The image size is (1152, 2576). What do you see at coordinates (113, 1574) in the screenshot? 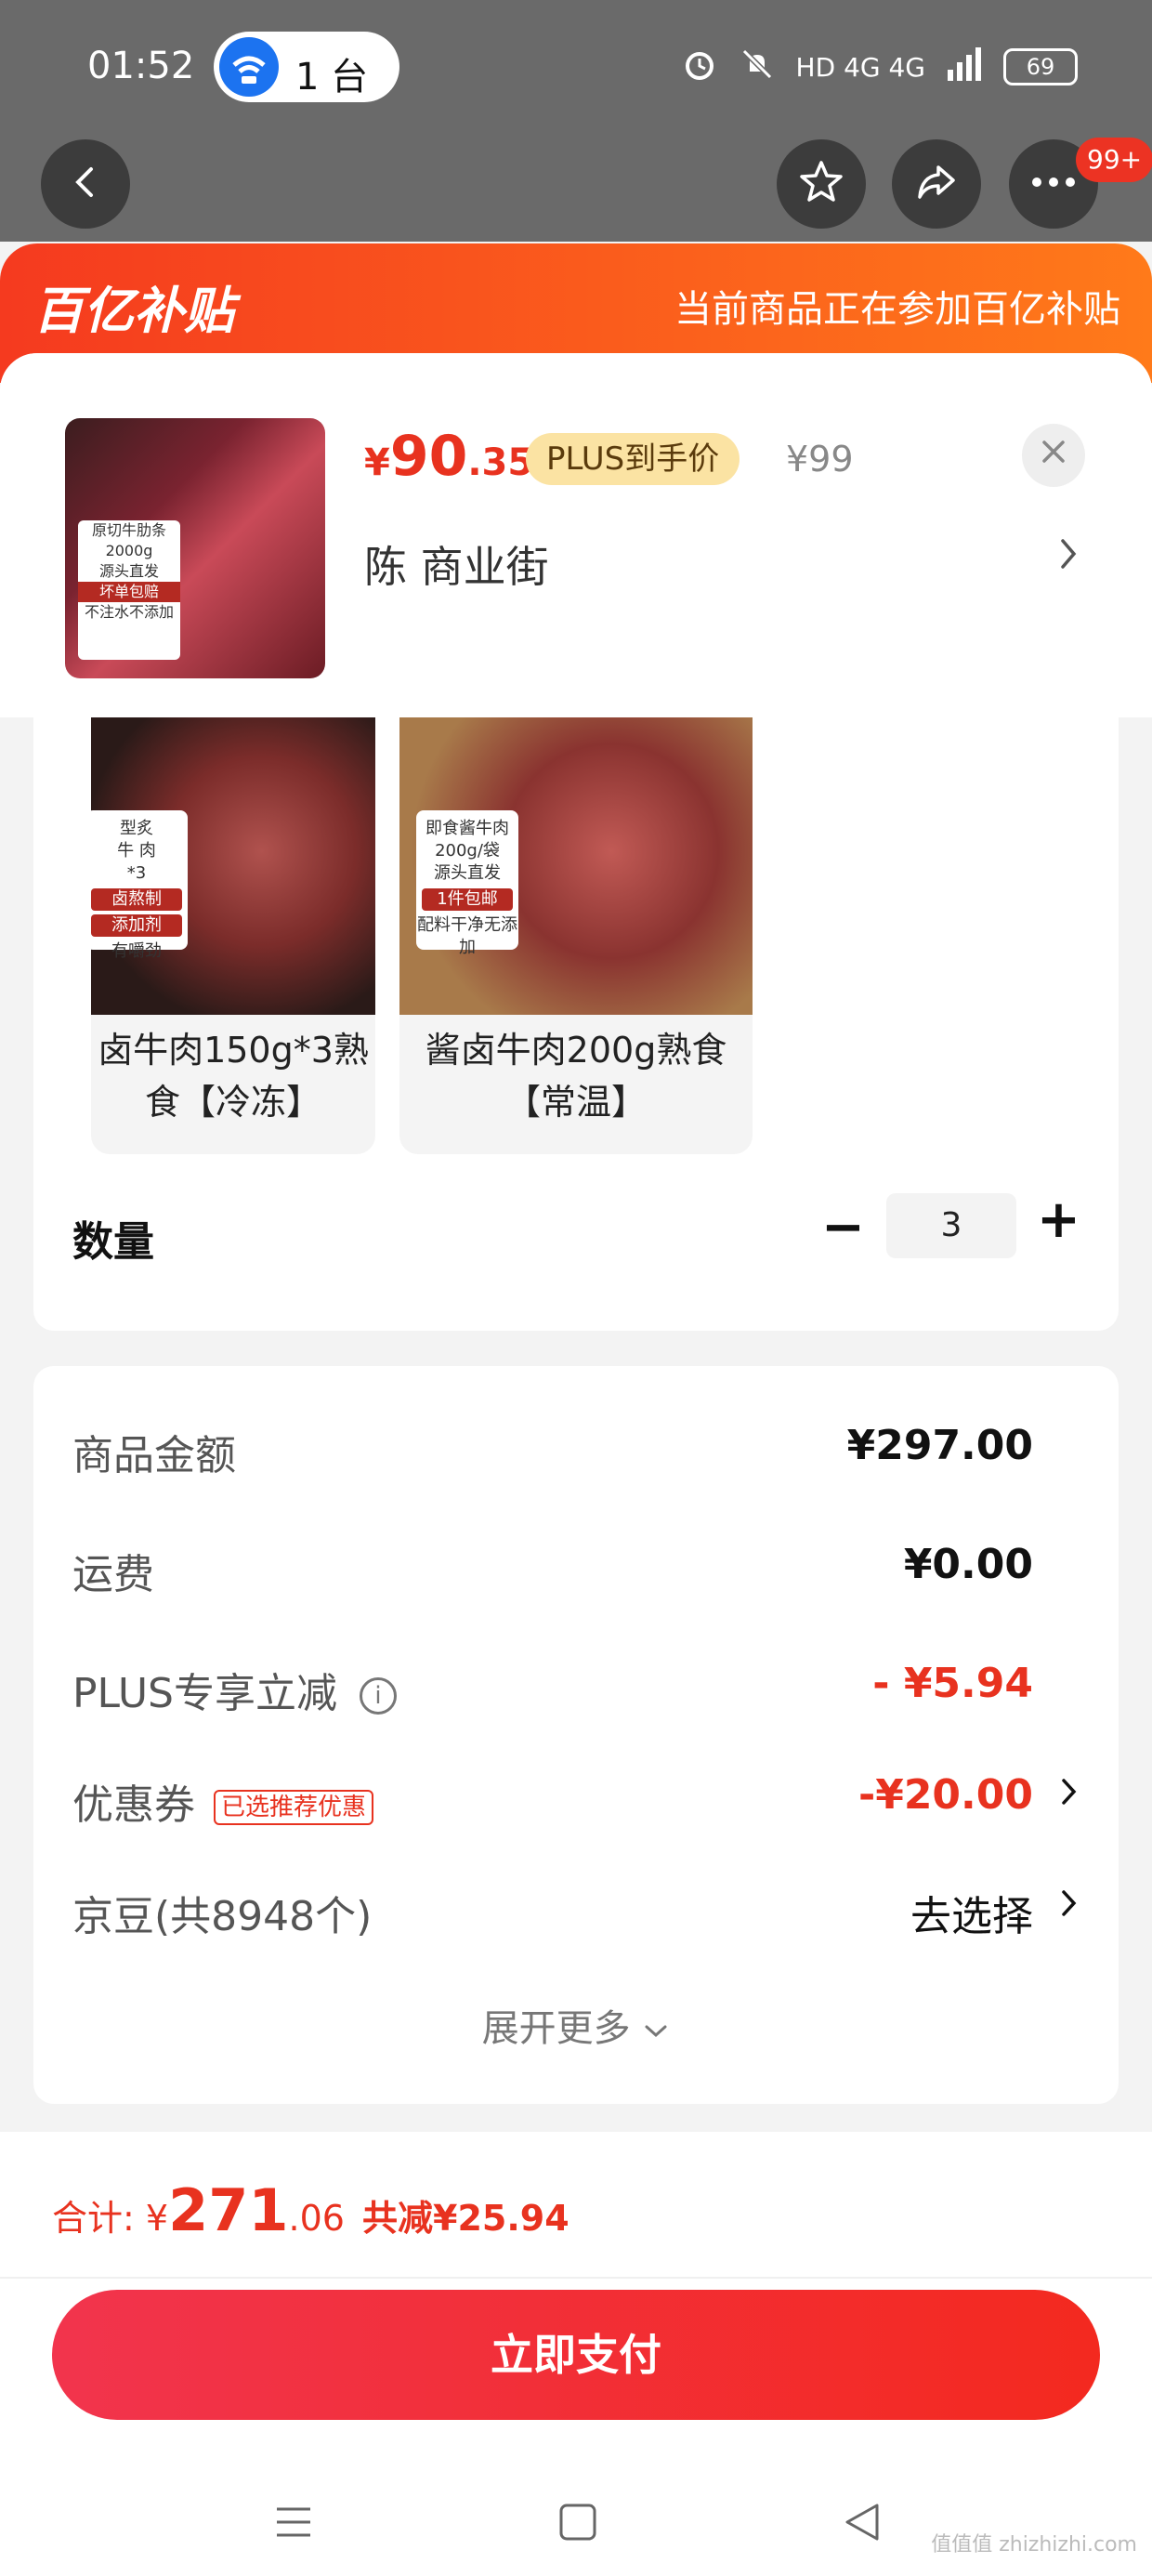
I see `shipping-label: 运费` at bounding box center [113, 1574].